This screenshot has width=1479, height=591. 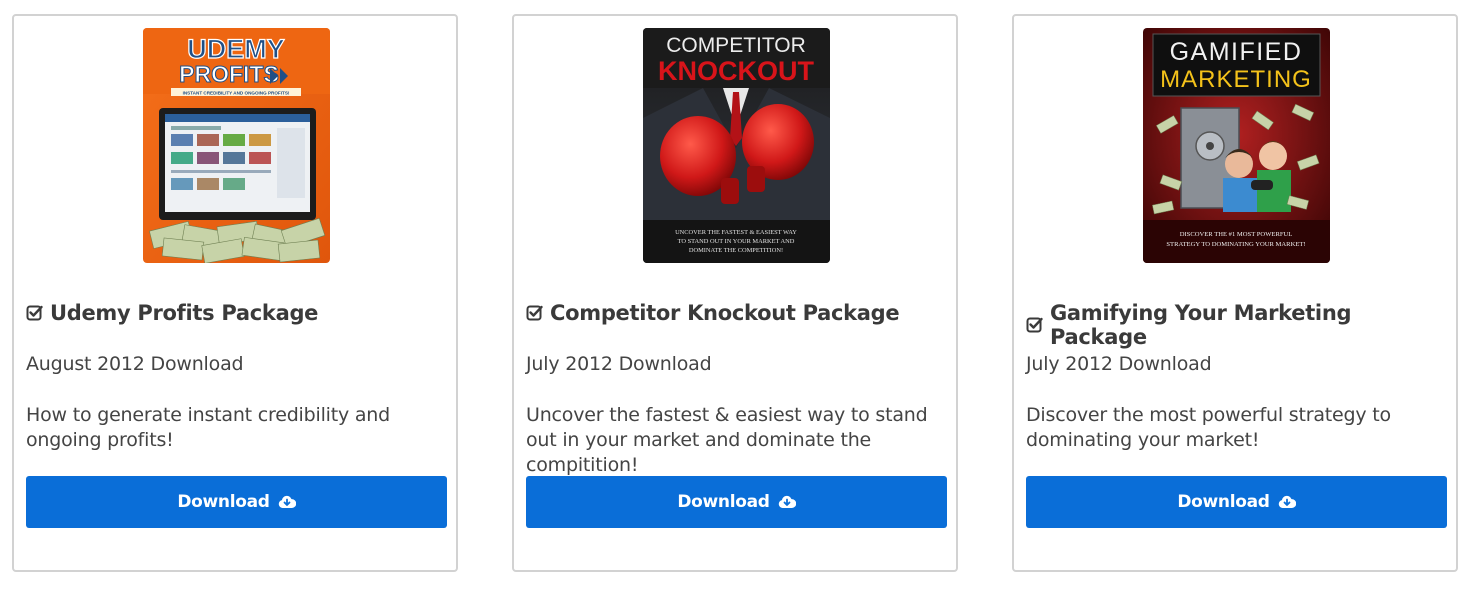 I want to click on svg-text: UDEMY, so click(x=236, y=49).